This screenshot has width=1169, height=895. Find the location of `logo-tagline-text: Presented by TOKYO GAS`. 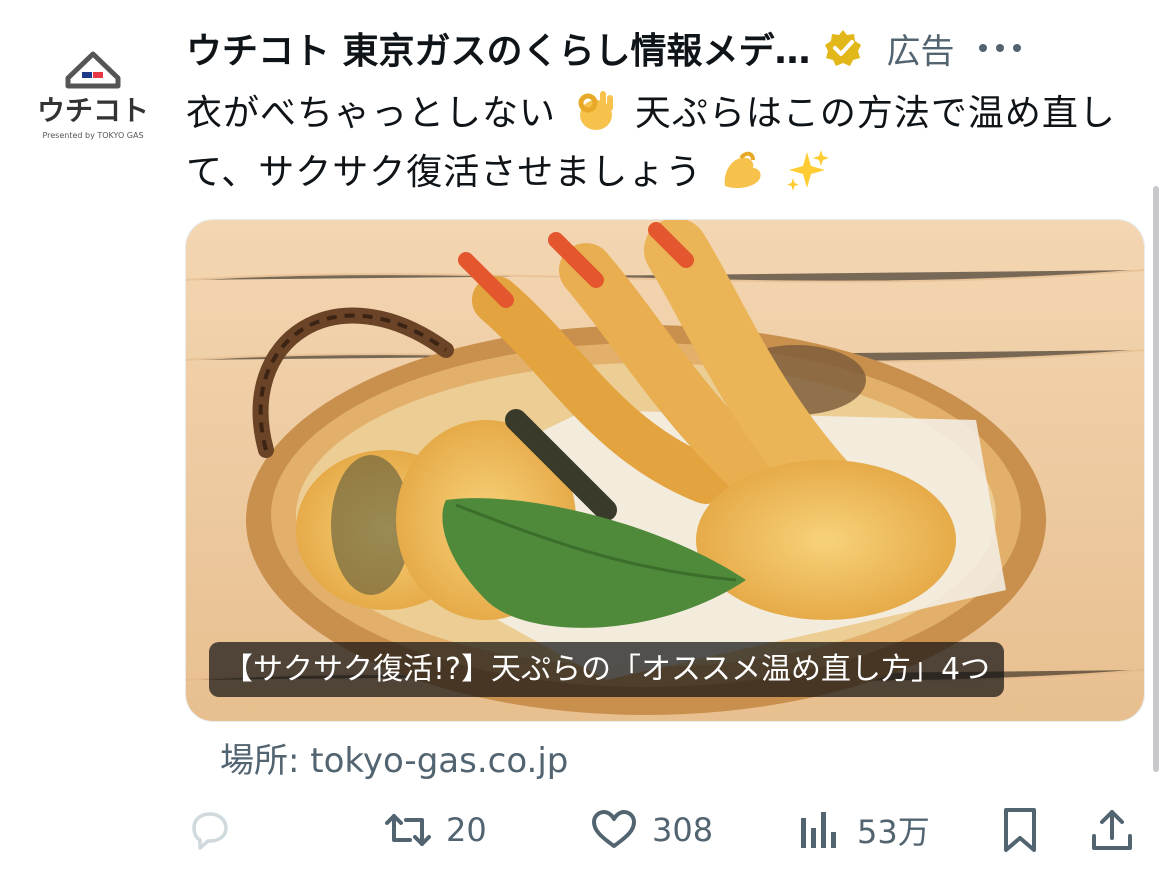

logo-tagline-text: Presented by TOKYO GAS is located at coordinates (92, 135).